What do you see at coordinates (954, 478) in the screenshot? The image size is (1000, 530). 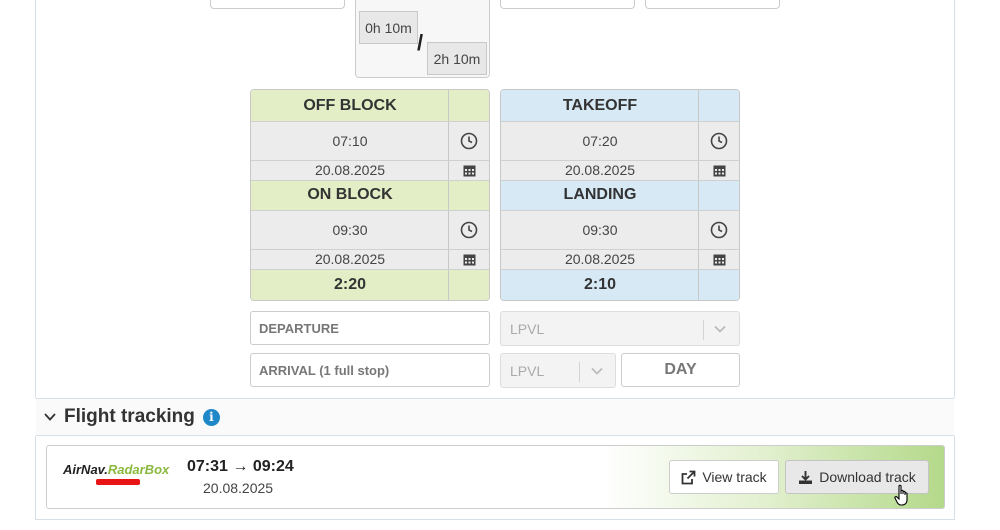 I see `tracking-border-right` at bounding box center [954, 478].